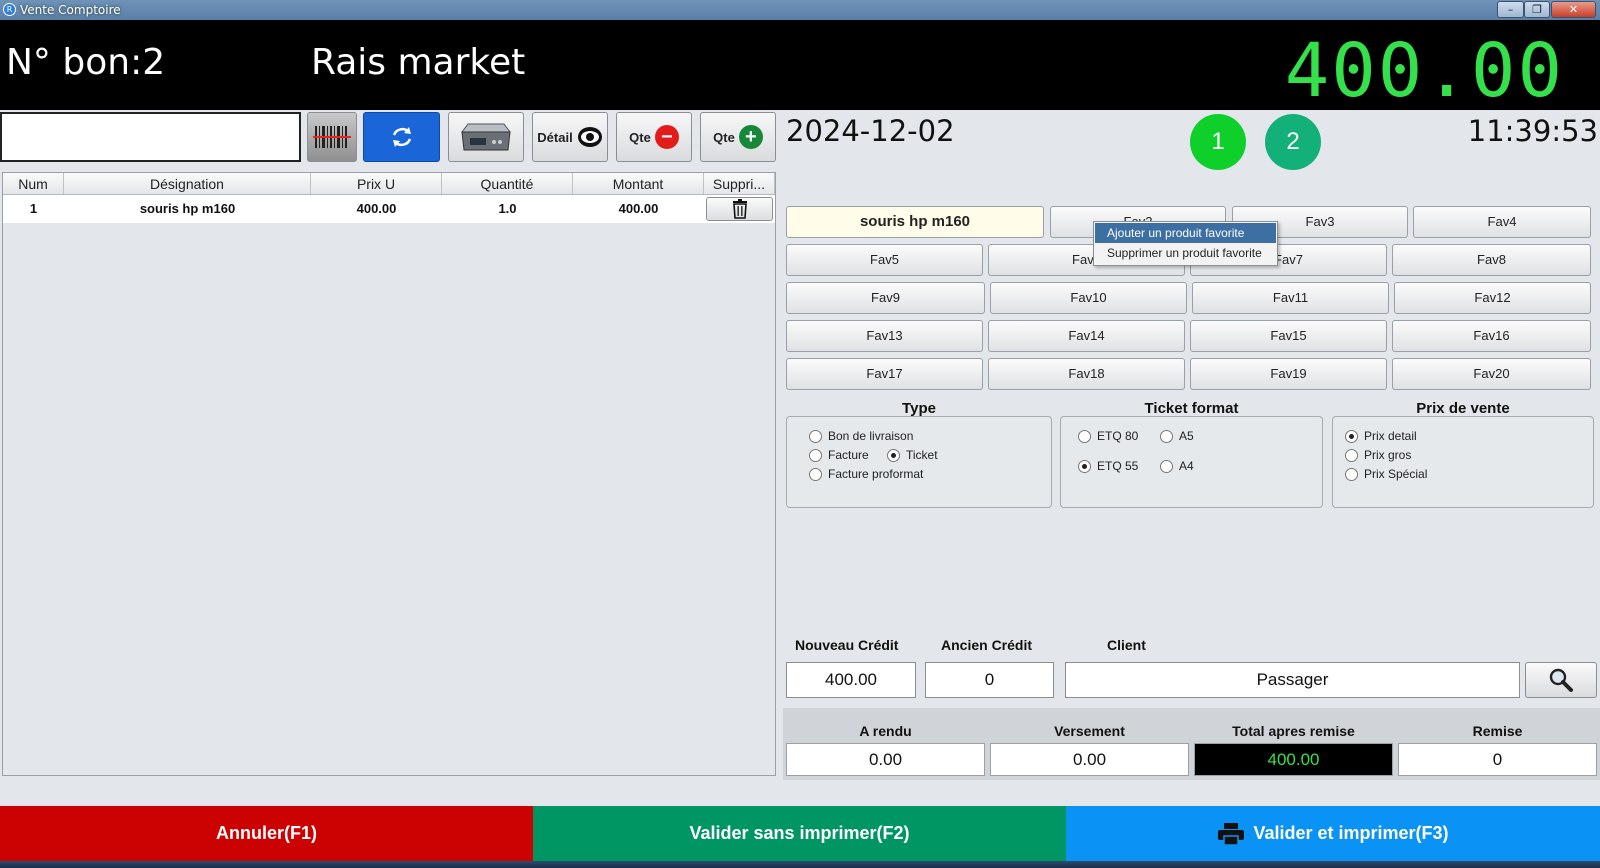  What do you see at coordinates (1089, 731) in the screenshot?
I see `versement-label: Versement` at bounding box center [1089, 731].